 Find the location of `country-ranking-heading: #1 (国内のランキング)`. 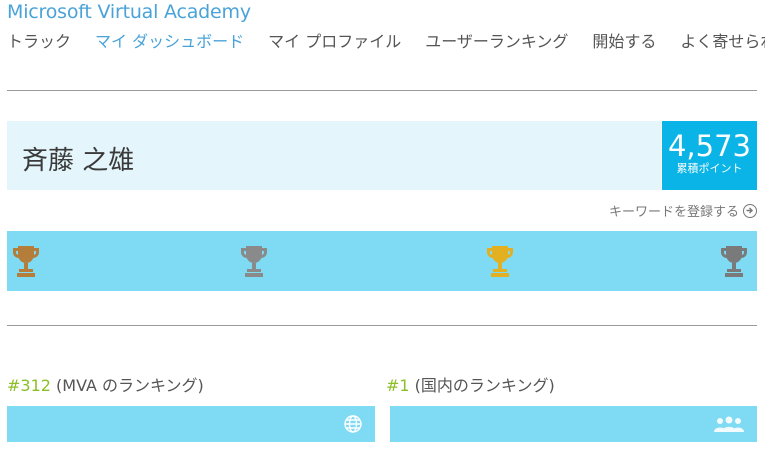

country-ranking-heading: #1 (国内のランキング) is located at coordinates (470, 384).